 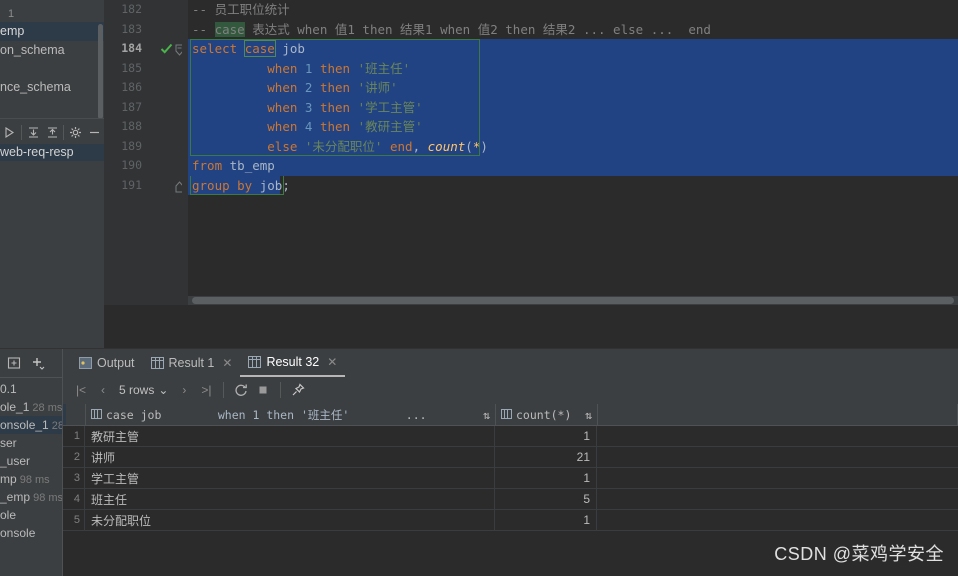 I want to click on pin-icon, so click(x=298, y=390).